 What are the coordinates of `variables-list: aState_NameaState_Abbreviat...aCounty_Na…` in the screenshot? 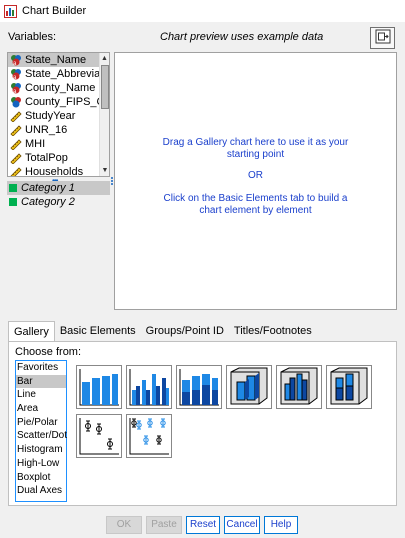 It's located at (58, 114).